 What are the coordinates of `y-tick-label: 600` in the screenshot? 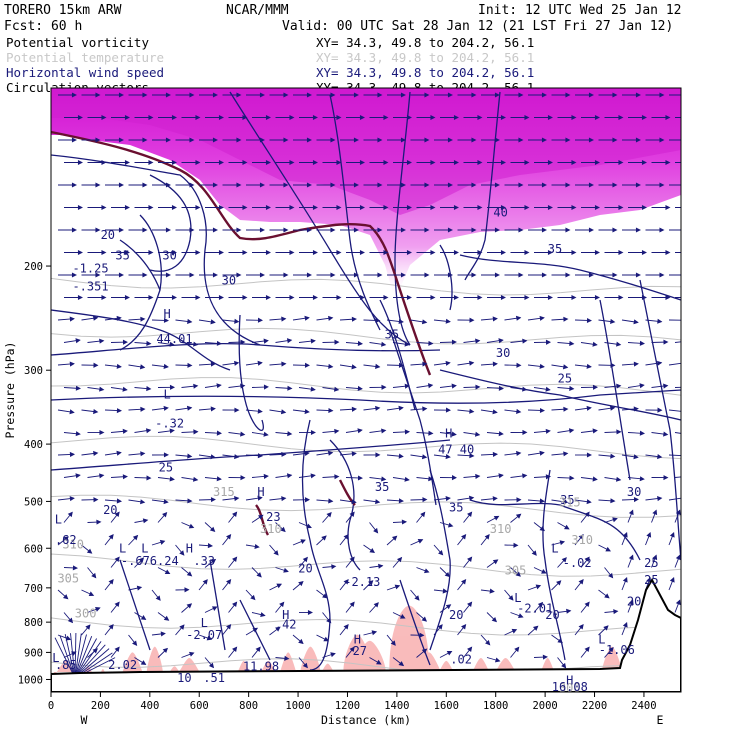 It's located at (33, 549).